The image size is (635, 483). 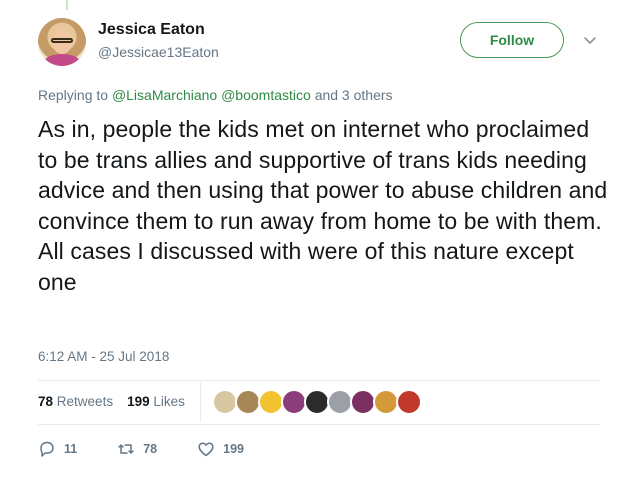 What do you see at coordinates (138, 401) in the screenshot?
I see `likes-count: 199` at bounding box center [138, 401].